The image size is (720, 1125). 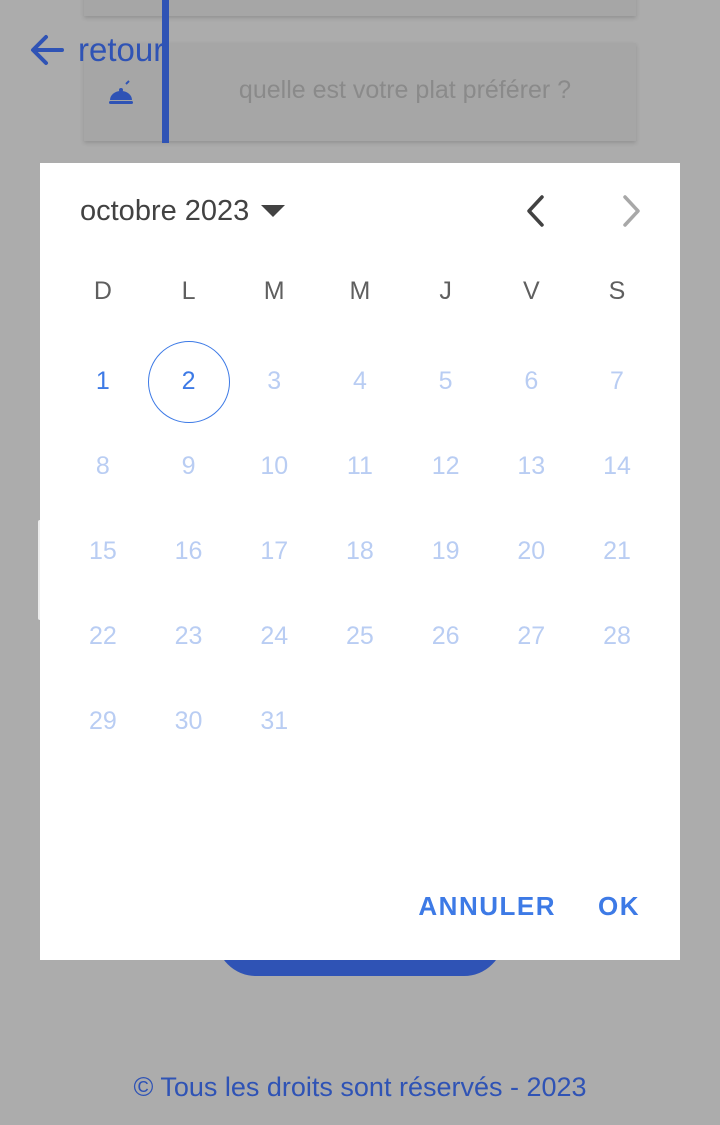 I want to click on day-cell-today: 2, so click(x=189, y=381).